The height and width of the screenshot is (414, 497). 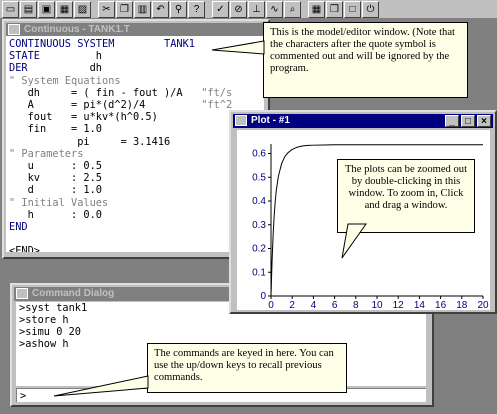 What do you see at coordinates (484, 121) in the screenshot?
I see `close-icon: ×` at bounding box center [484, 121].